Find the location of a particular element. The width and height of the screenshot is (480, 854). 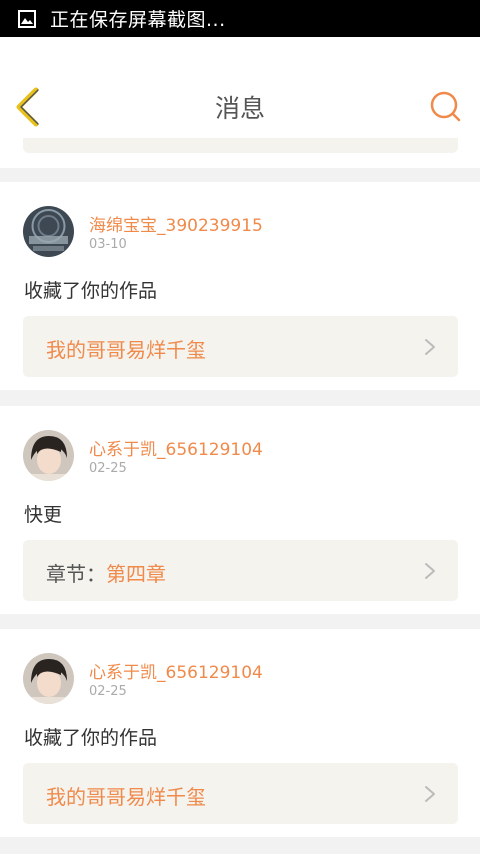

chapter-link: 章节：第四章 is located at coordinates (240, 570).